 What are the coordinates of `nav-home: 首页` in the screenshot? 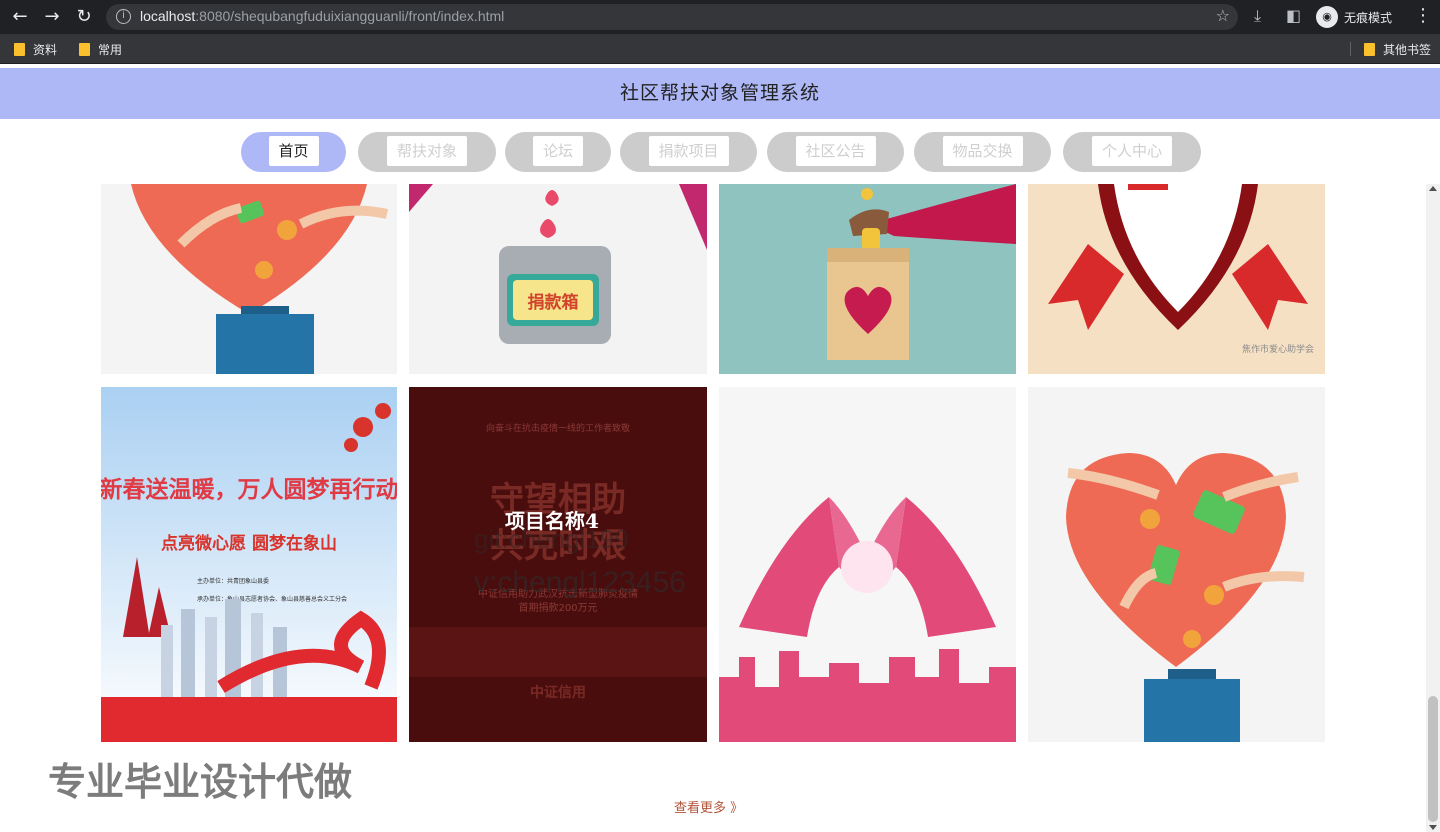 It's located at (293, 152).